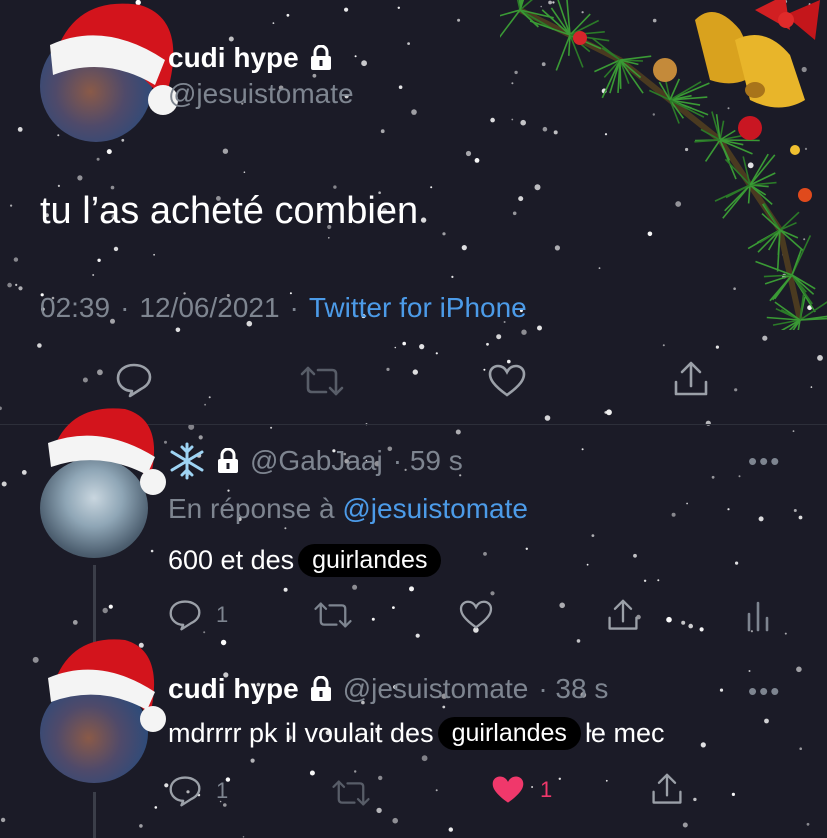 Image resolution: width=827 pixels, height=838 pixels. I want to click on analytics-icon, so click(758, 616).